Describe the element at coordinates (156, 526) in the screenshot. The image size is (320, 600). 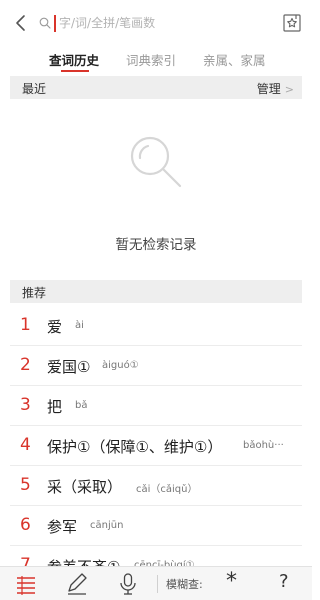
I see `list-item: 6 参军 cānjūn` at that location.